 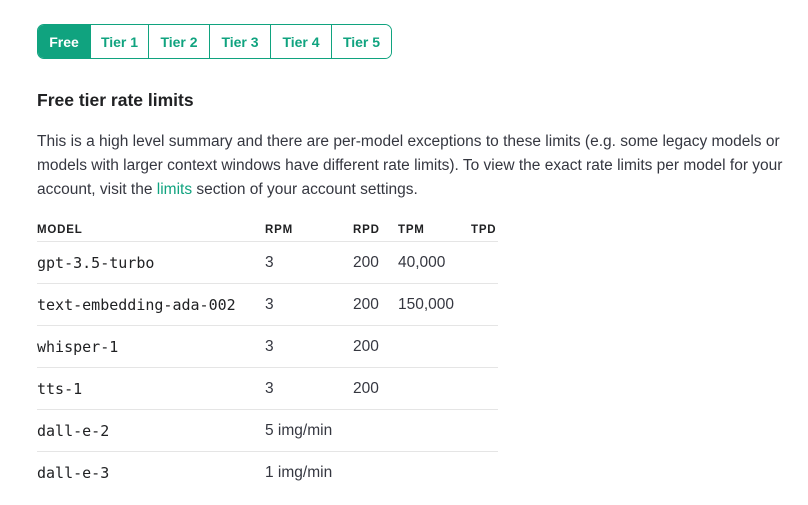 I want to click on tab-tier-5: Tier 5, so click(x=361, y=41).